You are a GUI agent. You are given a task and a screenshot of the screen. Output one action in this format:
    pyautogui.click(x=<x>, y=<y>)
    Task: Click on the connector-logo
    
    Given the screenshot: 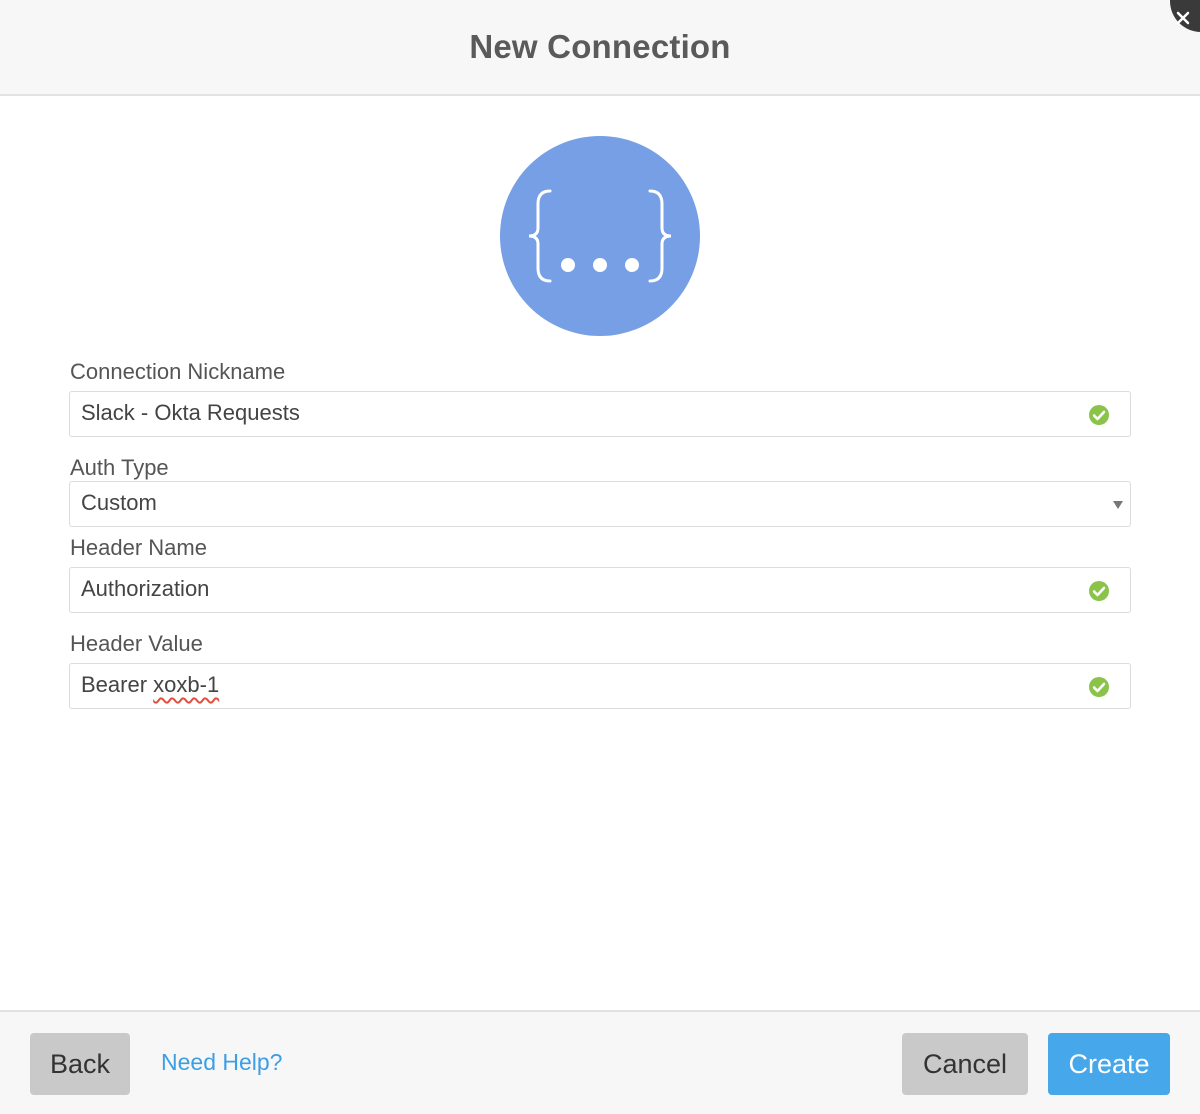 What is the action you would take?
    pyautogui.click(x=600, y=236)
    